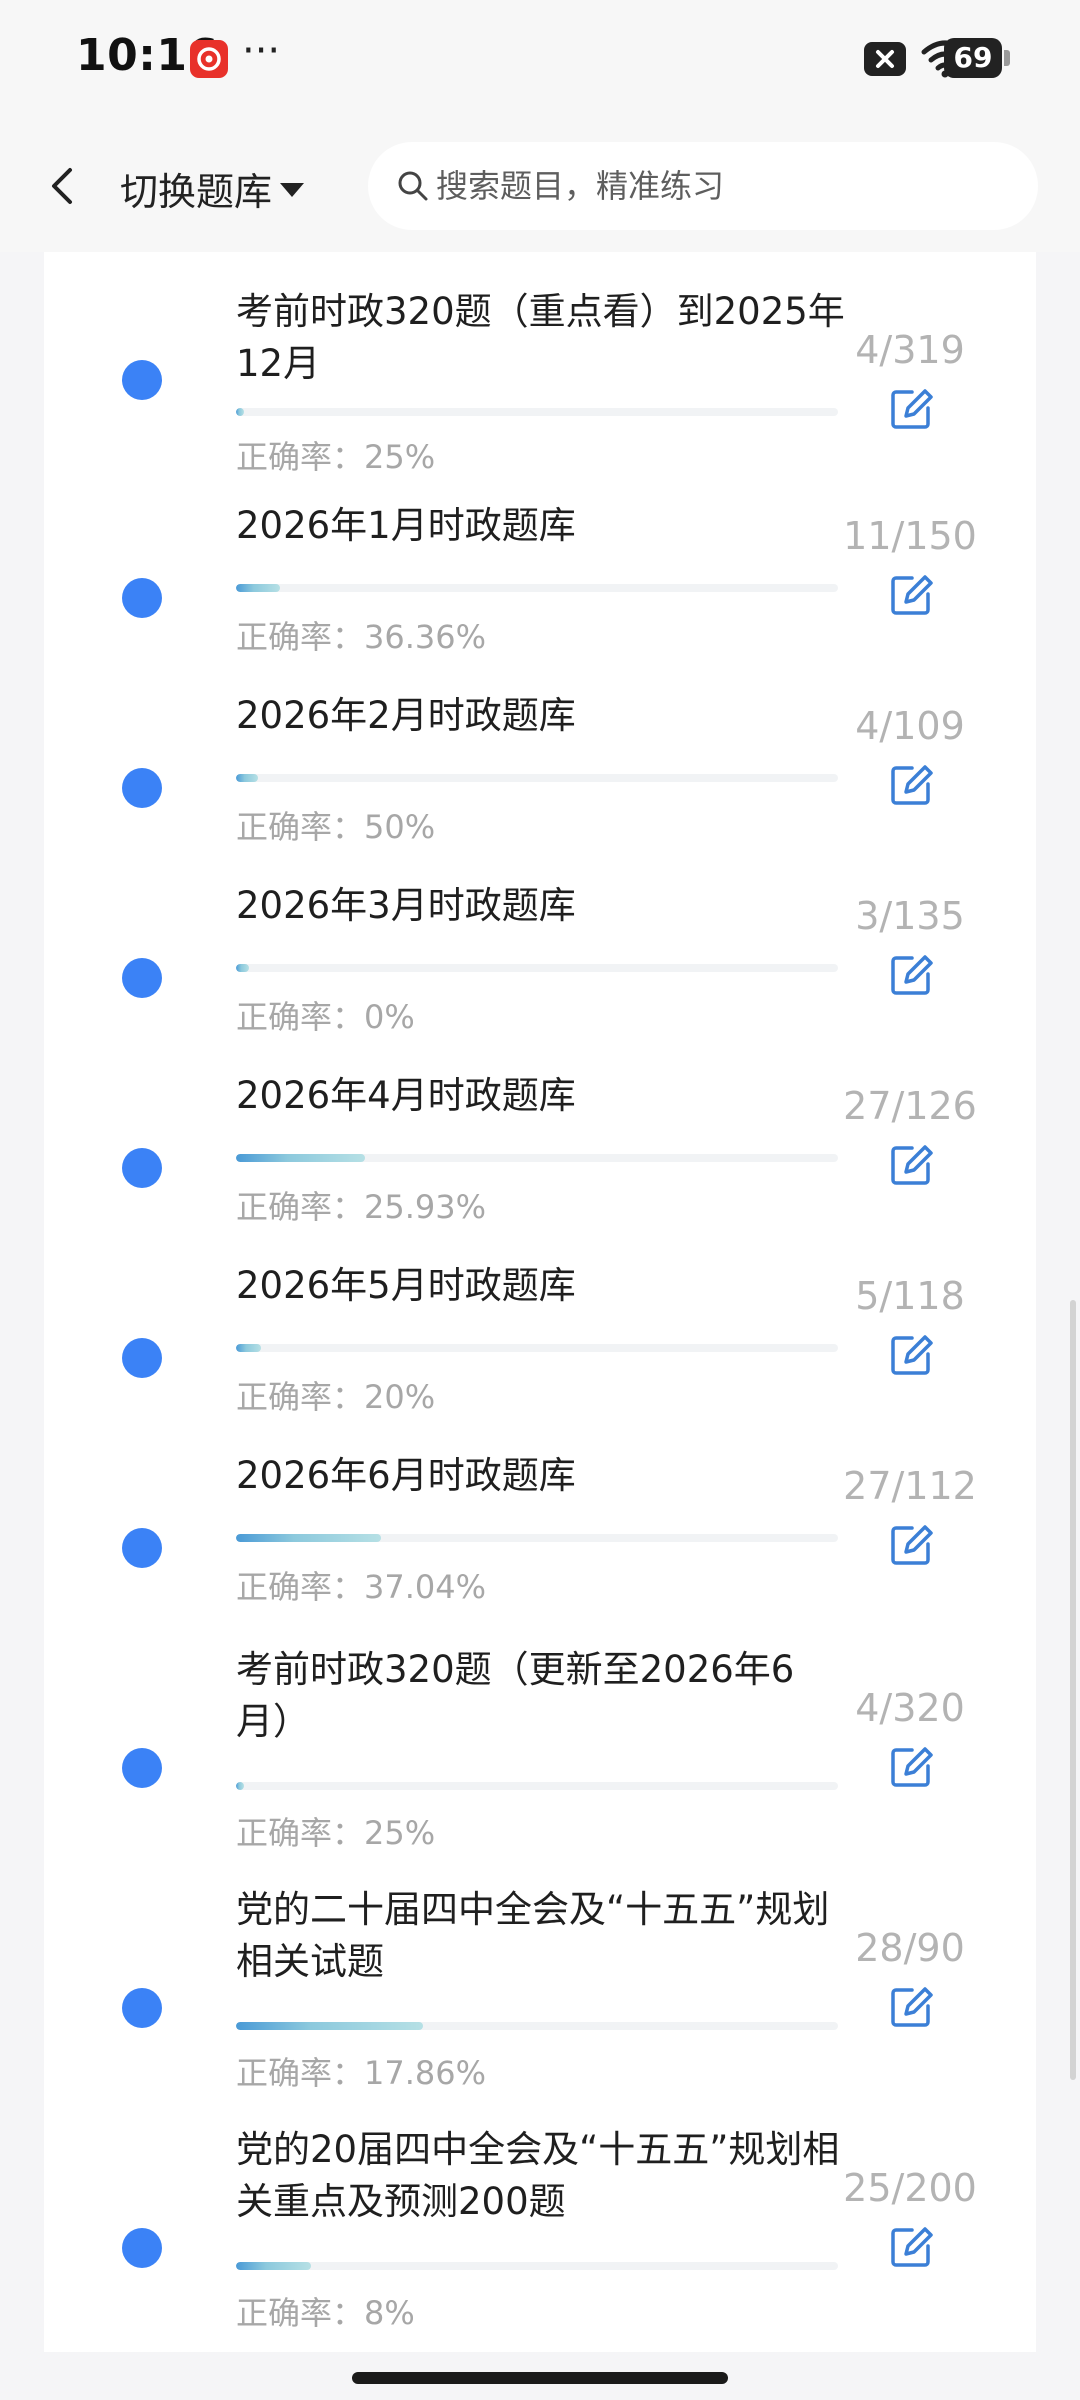 The width and height of the screenshot is (1080, 2400). I want to click on switch-bank-label: 切换题库, so click(196, 191).